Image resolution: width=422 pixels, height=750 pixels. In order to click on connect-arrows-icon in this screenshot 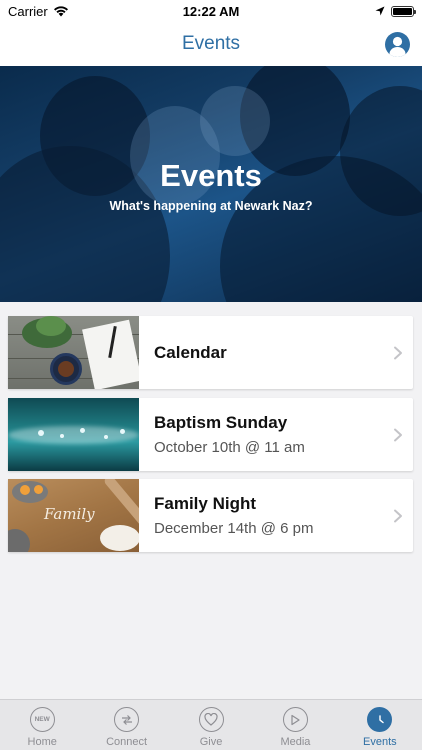, I will do `click(127, 719)`.